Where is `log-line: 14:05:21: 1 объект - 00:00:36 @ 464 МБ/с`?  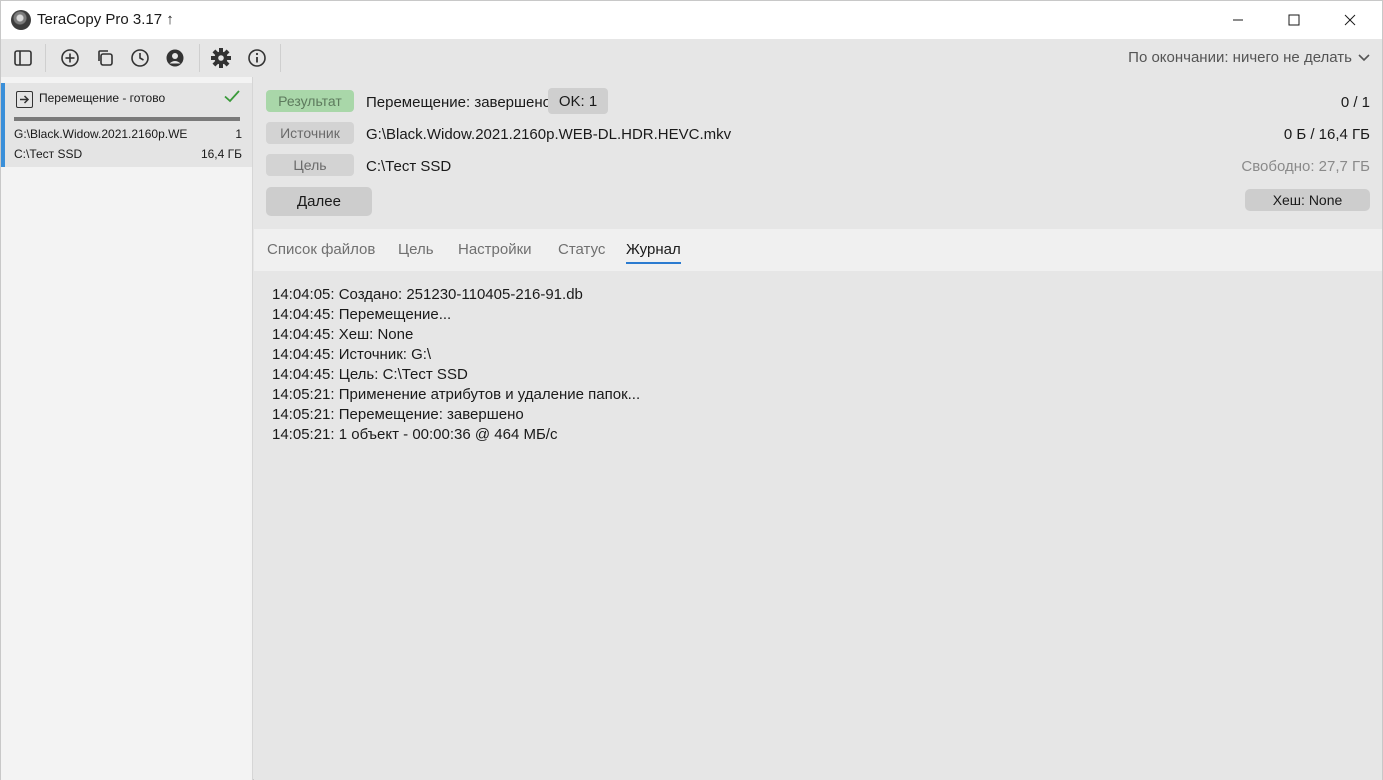
log-line: 14:05:21: 1 объект - 00:00:36 @ 464 МБ/с is located at coordinates (415, 434).